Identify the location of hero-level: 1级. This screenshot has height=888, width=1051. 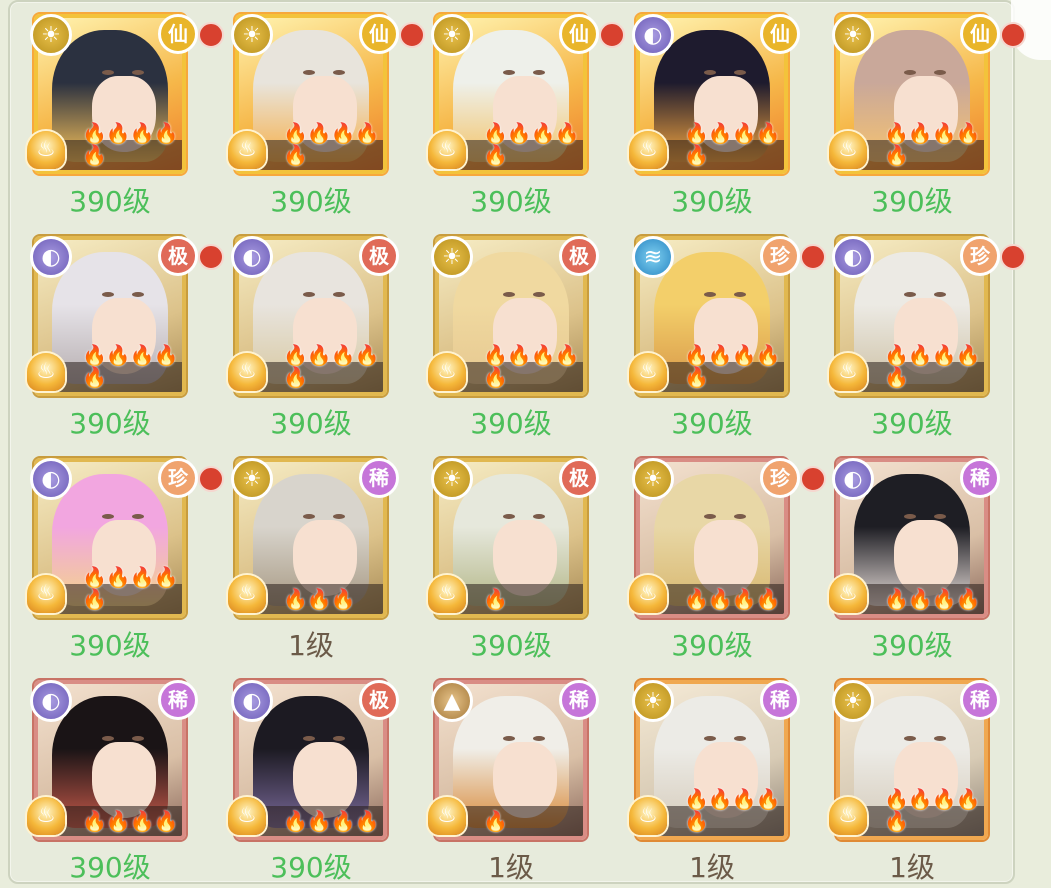
(311, 645).